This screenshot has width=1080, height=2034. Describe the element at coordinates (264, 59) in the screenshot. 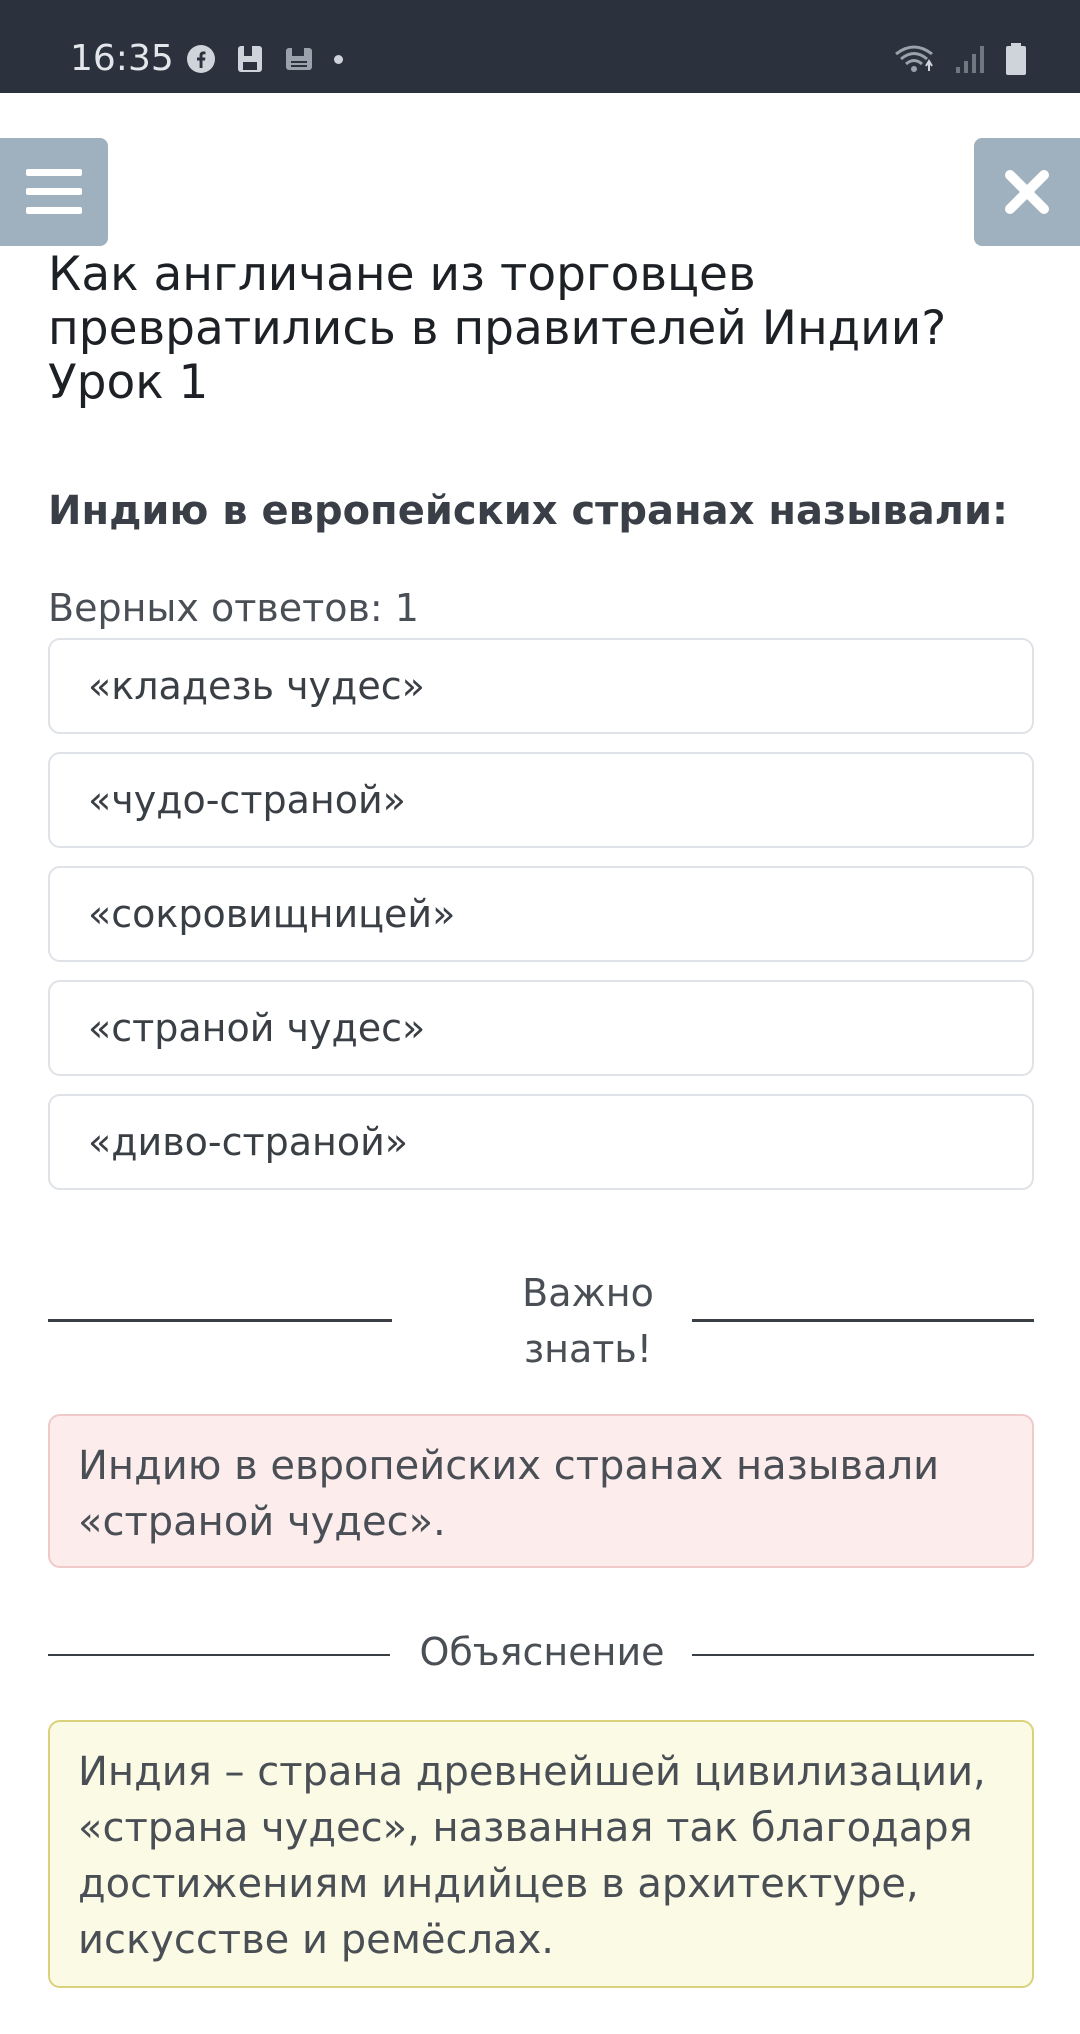

I see `status-notification-icons` at that location.